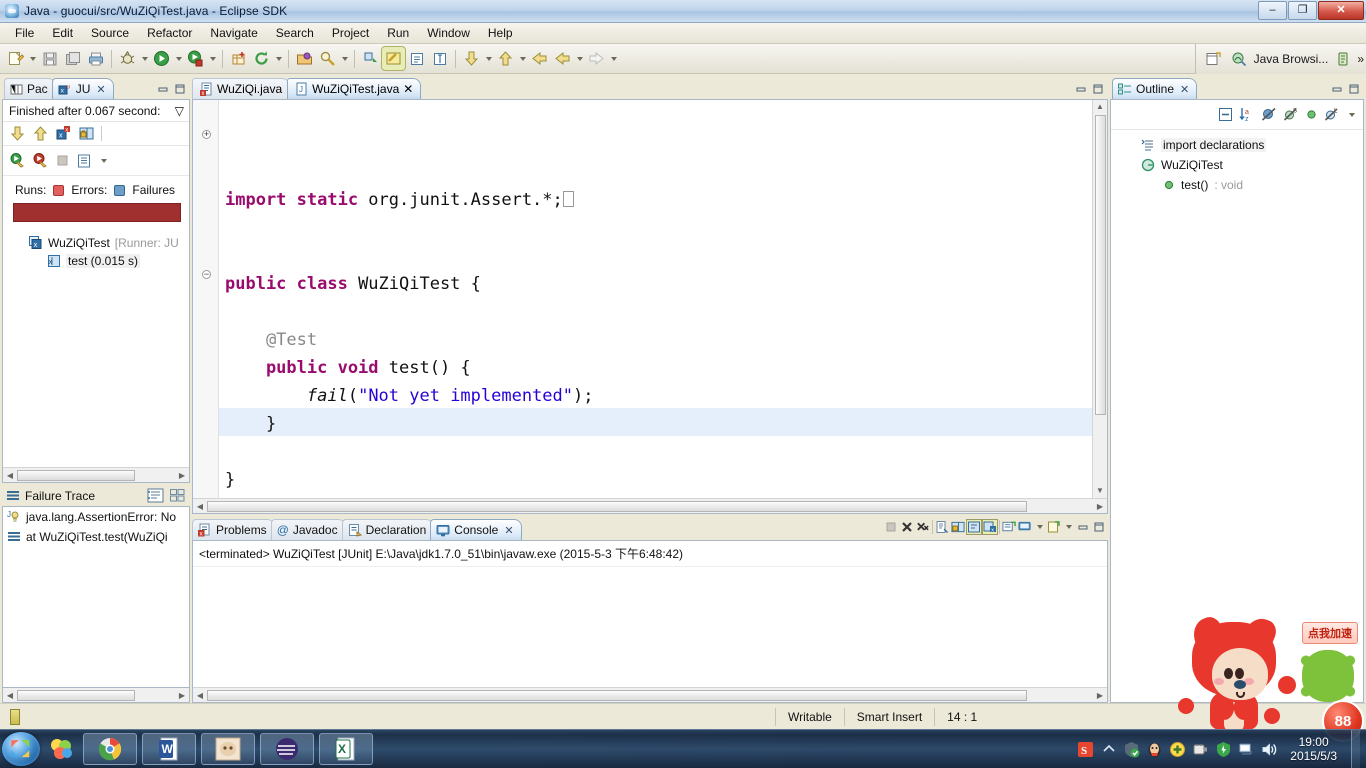 The image size is (1366, 768). What do you see at coordinates (1200, 749) in the screenshot?
I see `power-icon` at bounding box center [1200, 749].